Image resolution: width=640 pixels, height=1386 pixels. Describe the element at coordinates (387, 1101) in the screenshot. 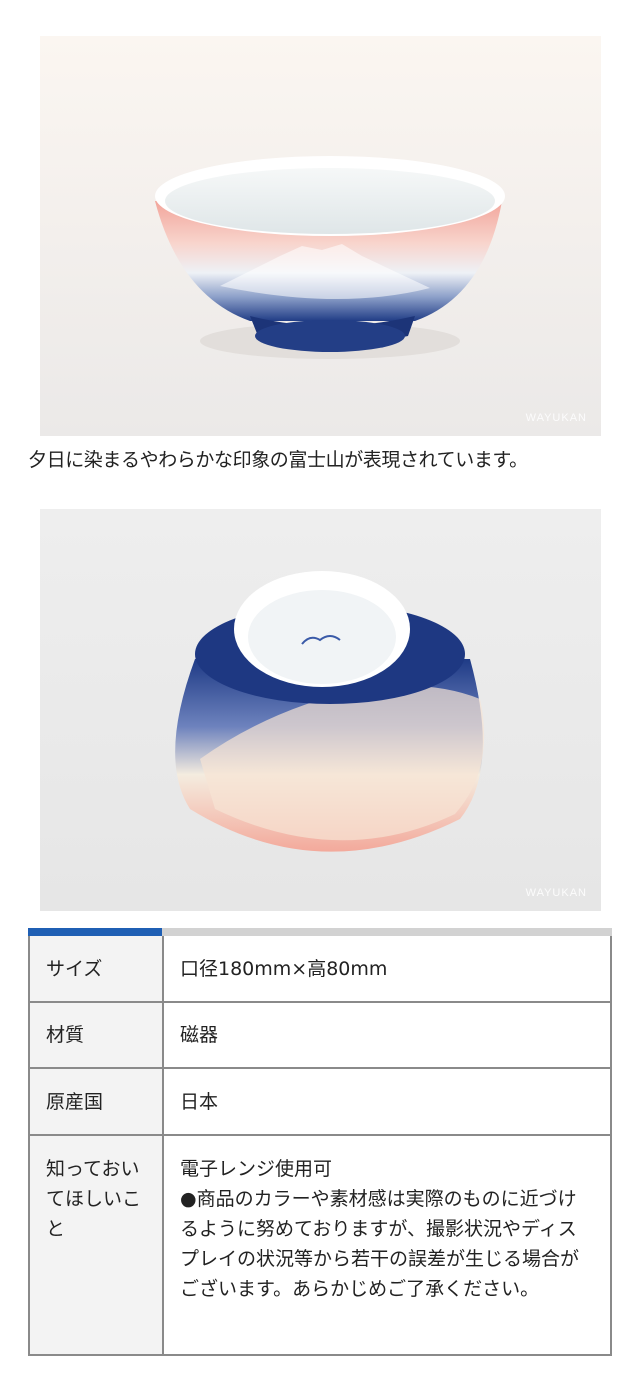

I see `spec-value-origin: 日本` at that location.